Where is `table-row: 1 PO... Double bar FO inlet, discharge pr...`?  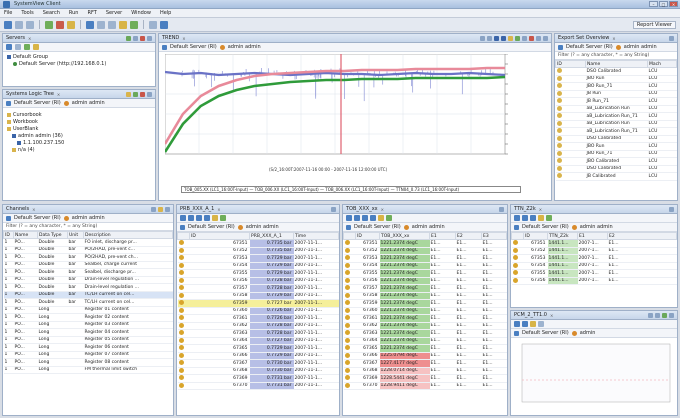
table-row: 1 PO... Double bar FO inlet, discharge pr... is located at coordinates (88, 242).